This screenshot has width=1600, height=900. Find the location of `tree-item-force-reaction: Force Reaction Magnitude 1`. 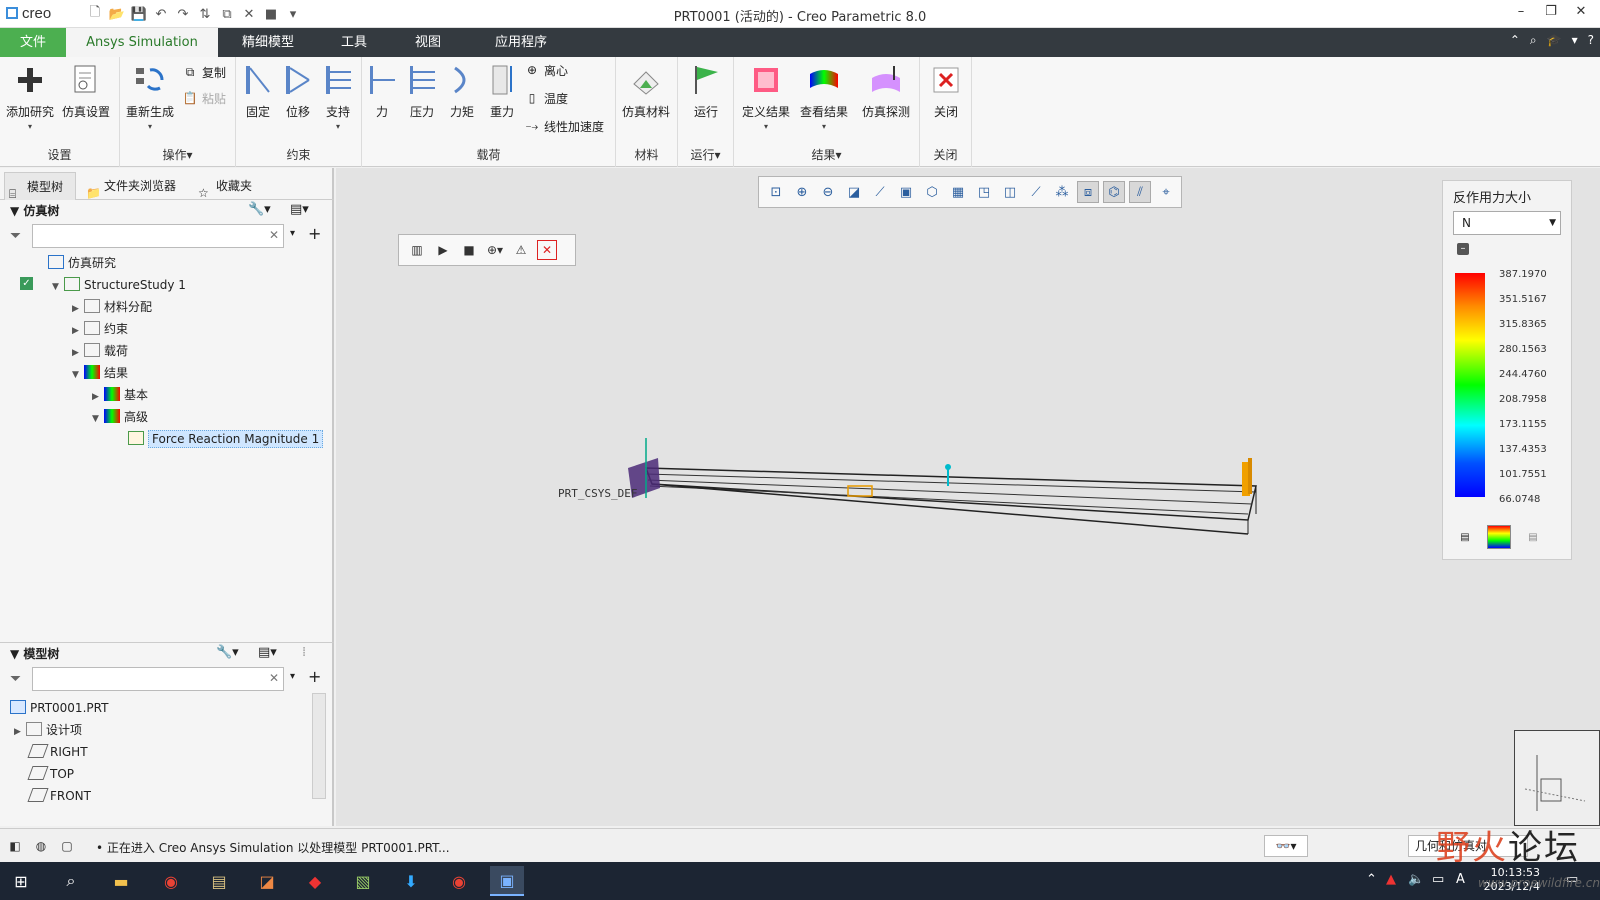

tree-item-force-reaction: Force Reaction Magnitude 1 is located at coordinates (226, 439).